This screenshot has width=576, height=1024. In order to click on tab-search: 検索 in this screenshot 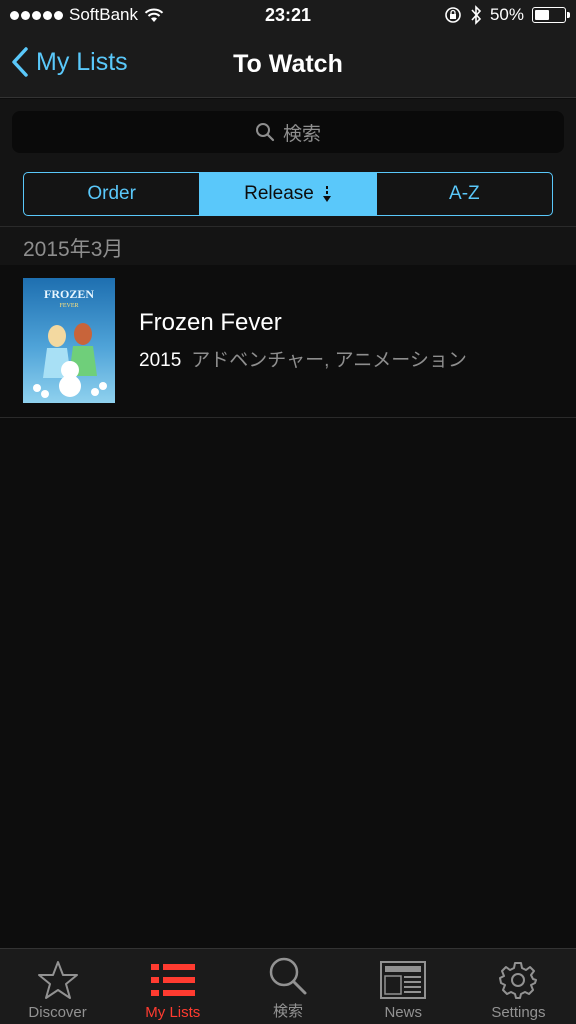, I will do `click(287, 986)`.